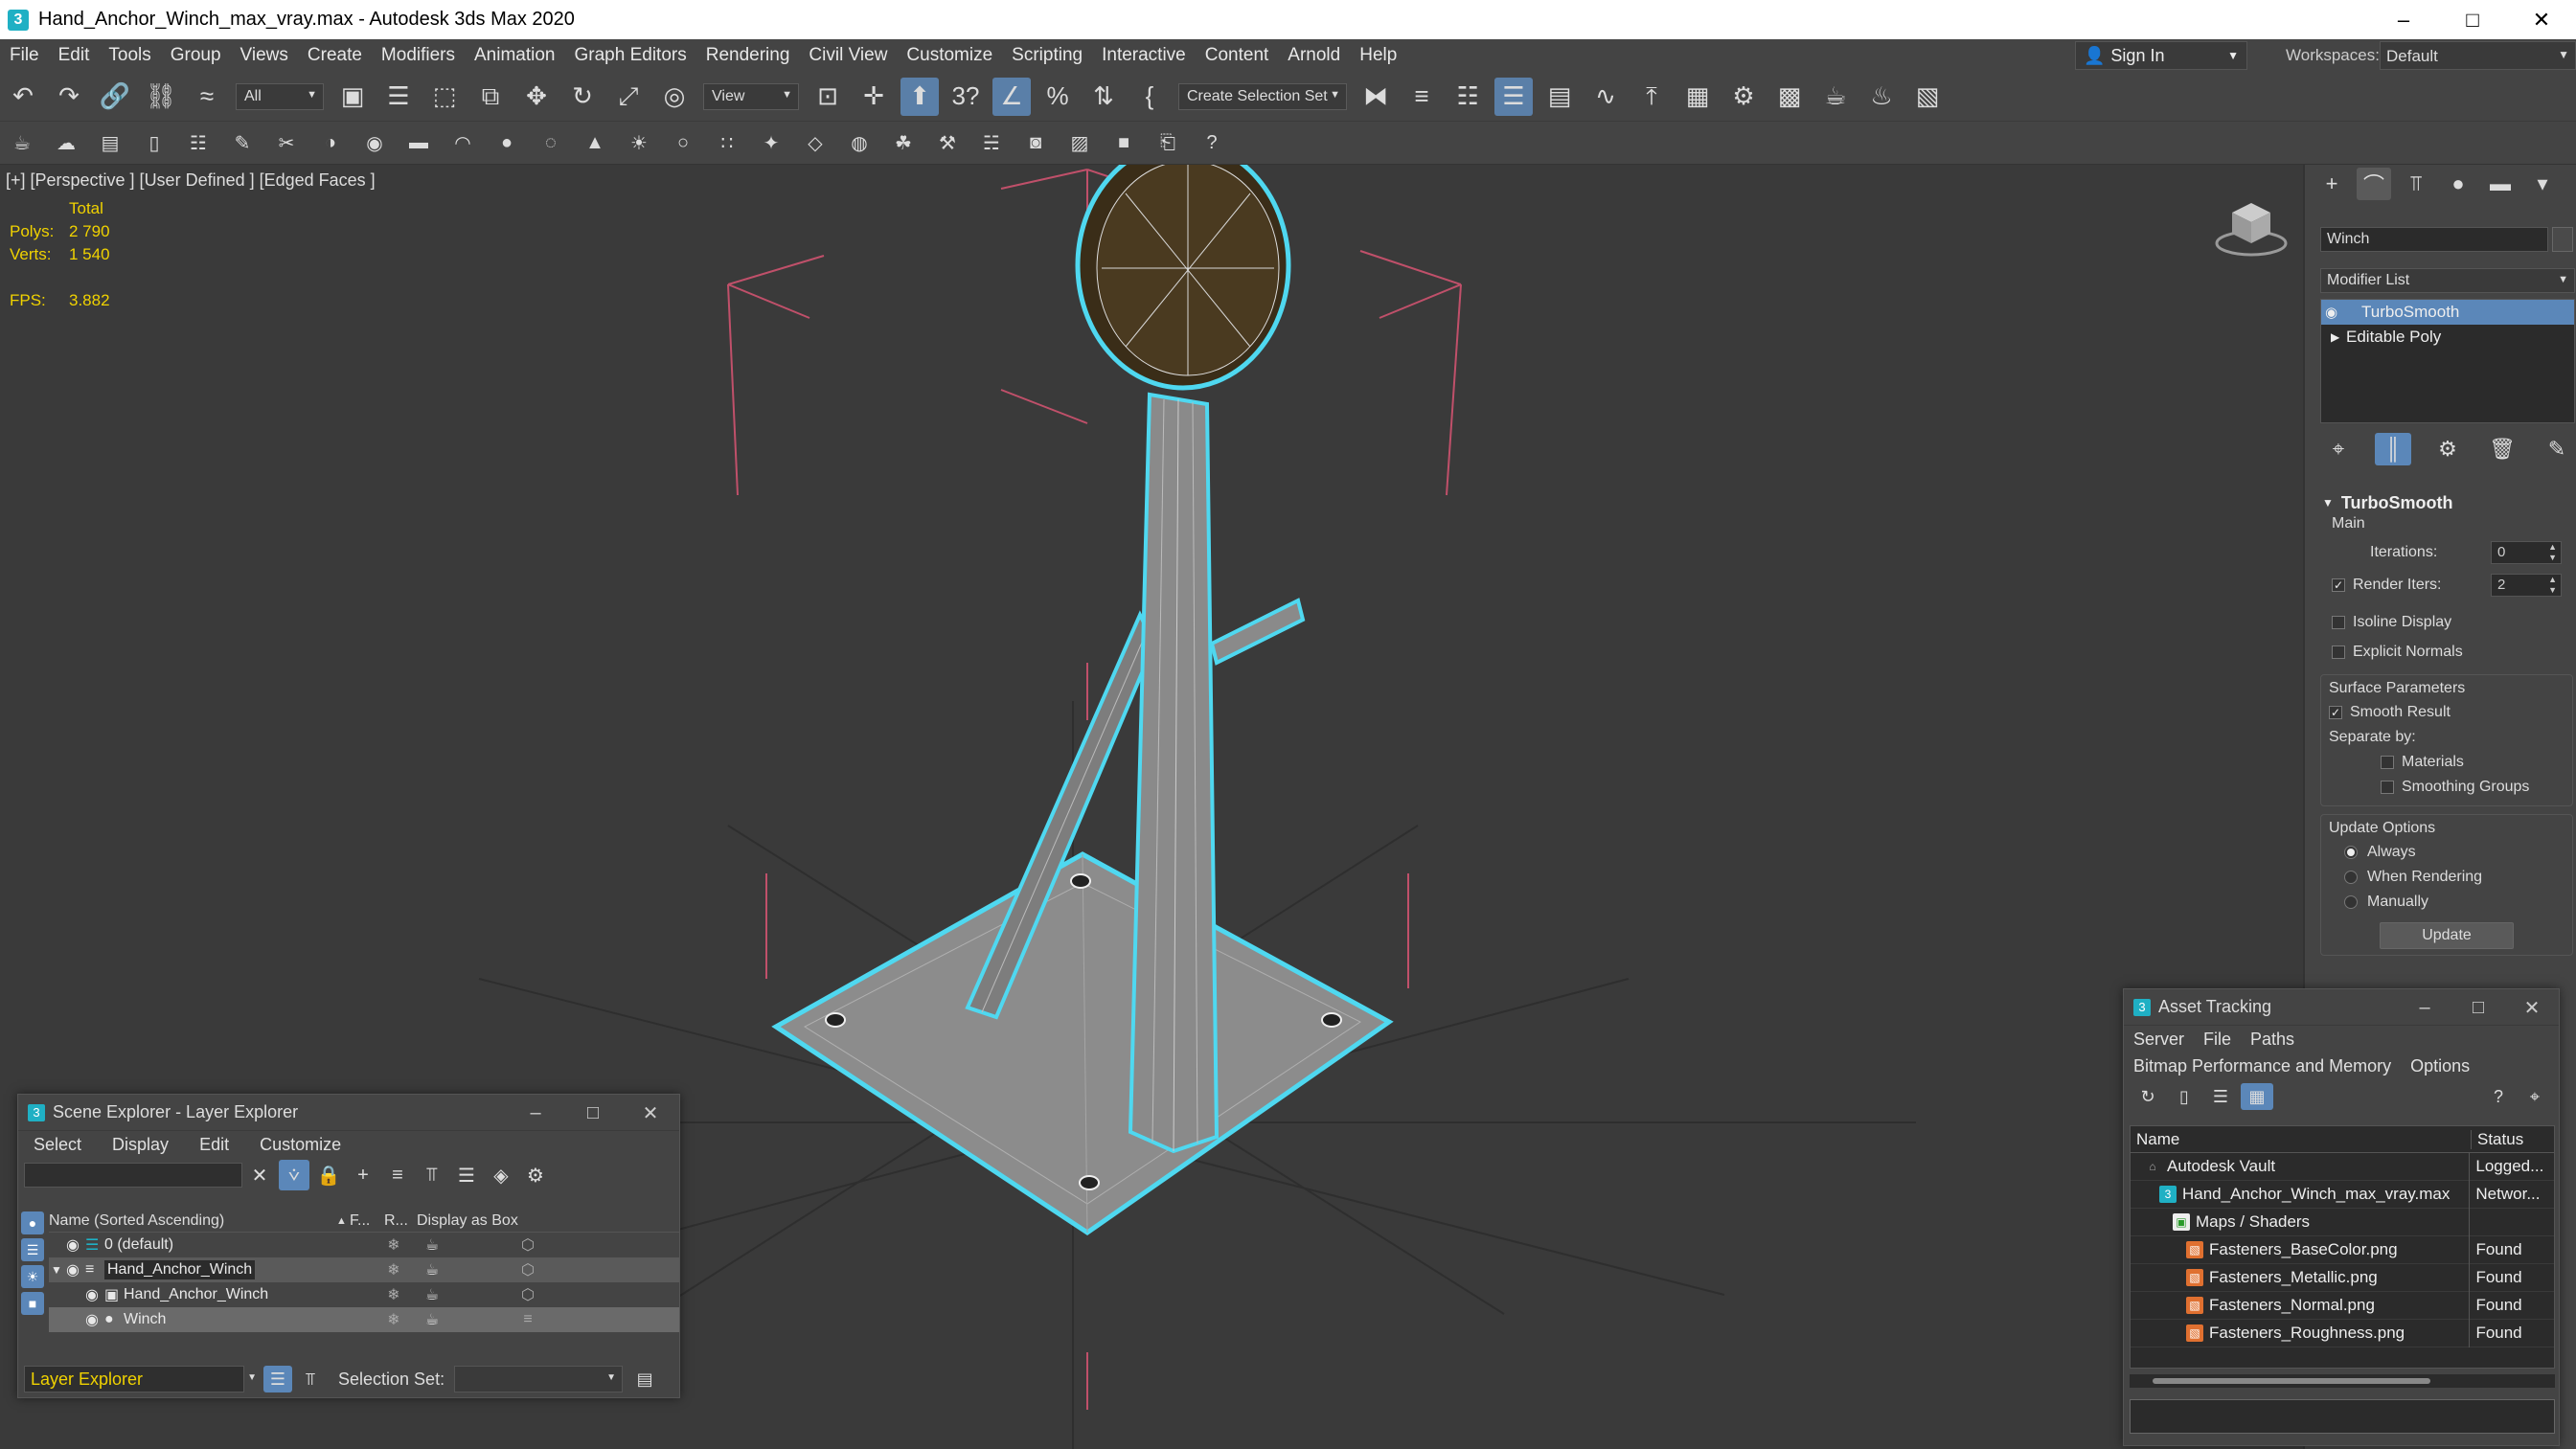 This screenshot has width=2576, height=1449. Describe the element at coordinates (364, 1245) in the screenshot. I see `table-row: ◉ ☰ 0 (default) ❄ ☕ ⬡` at that location.